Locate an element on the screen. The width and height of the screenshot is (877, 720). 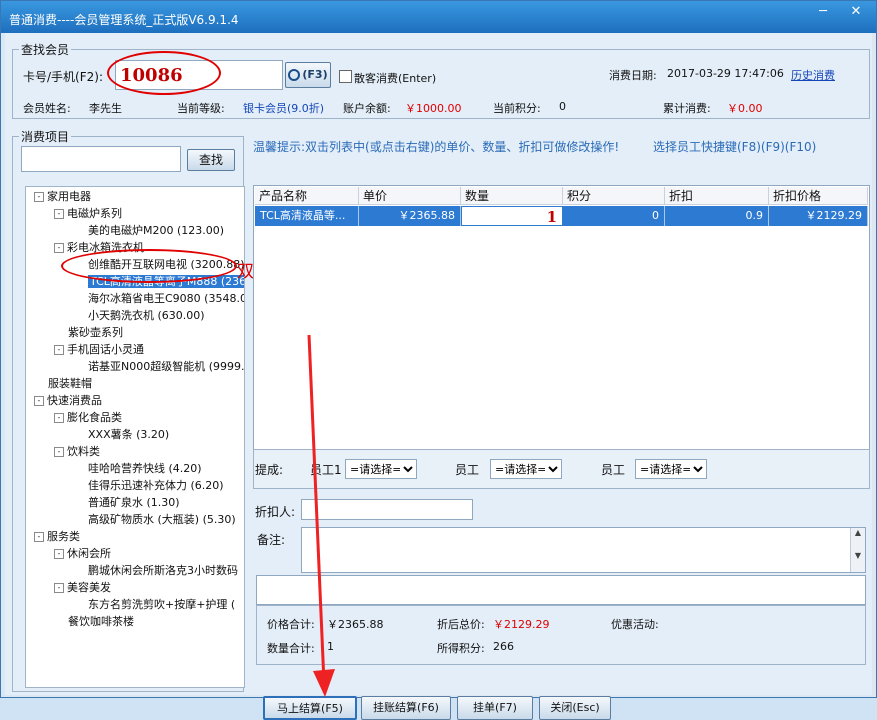
tree-node-label: 哇哈哈营养快线 (4.20) is located at coordinates (145, 468).